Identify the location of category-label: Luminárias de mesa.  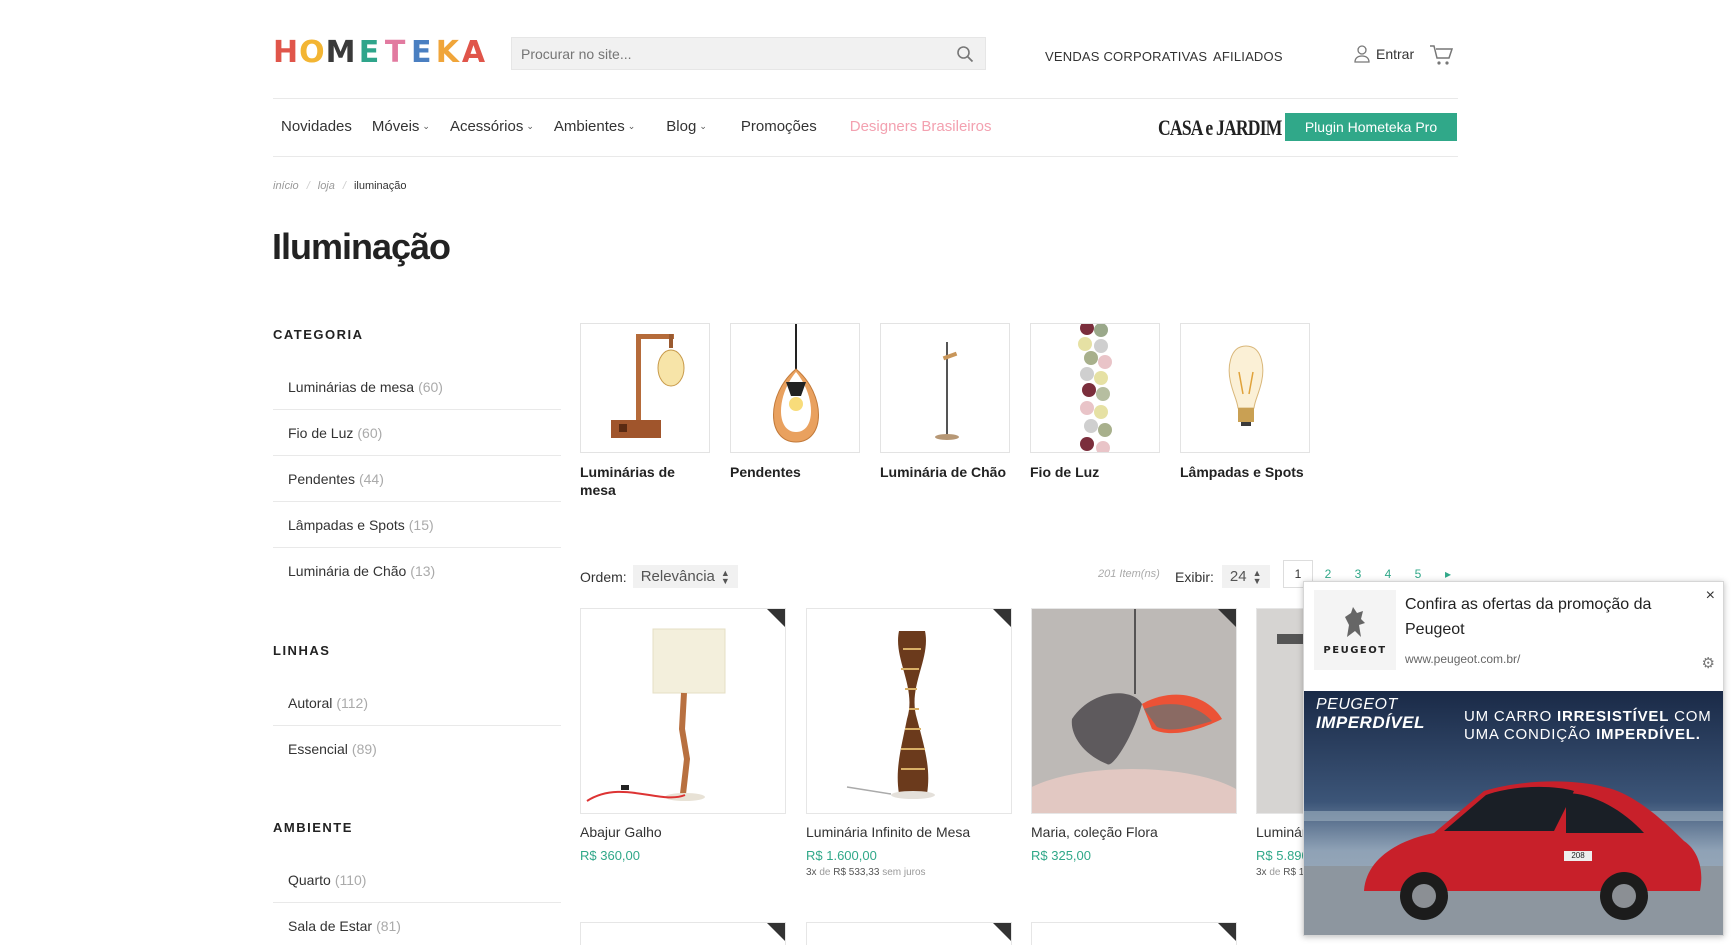
(627, 481).